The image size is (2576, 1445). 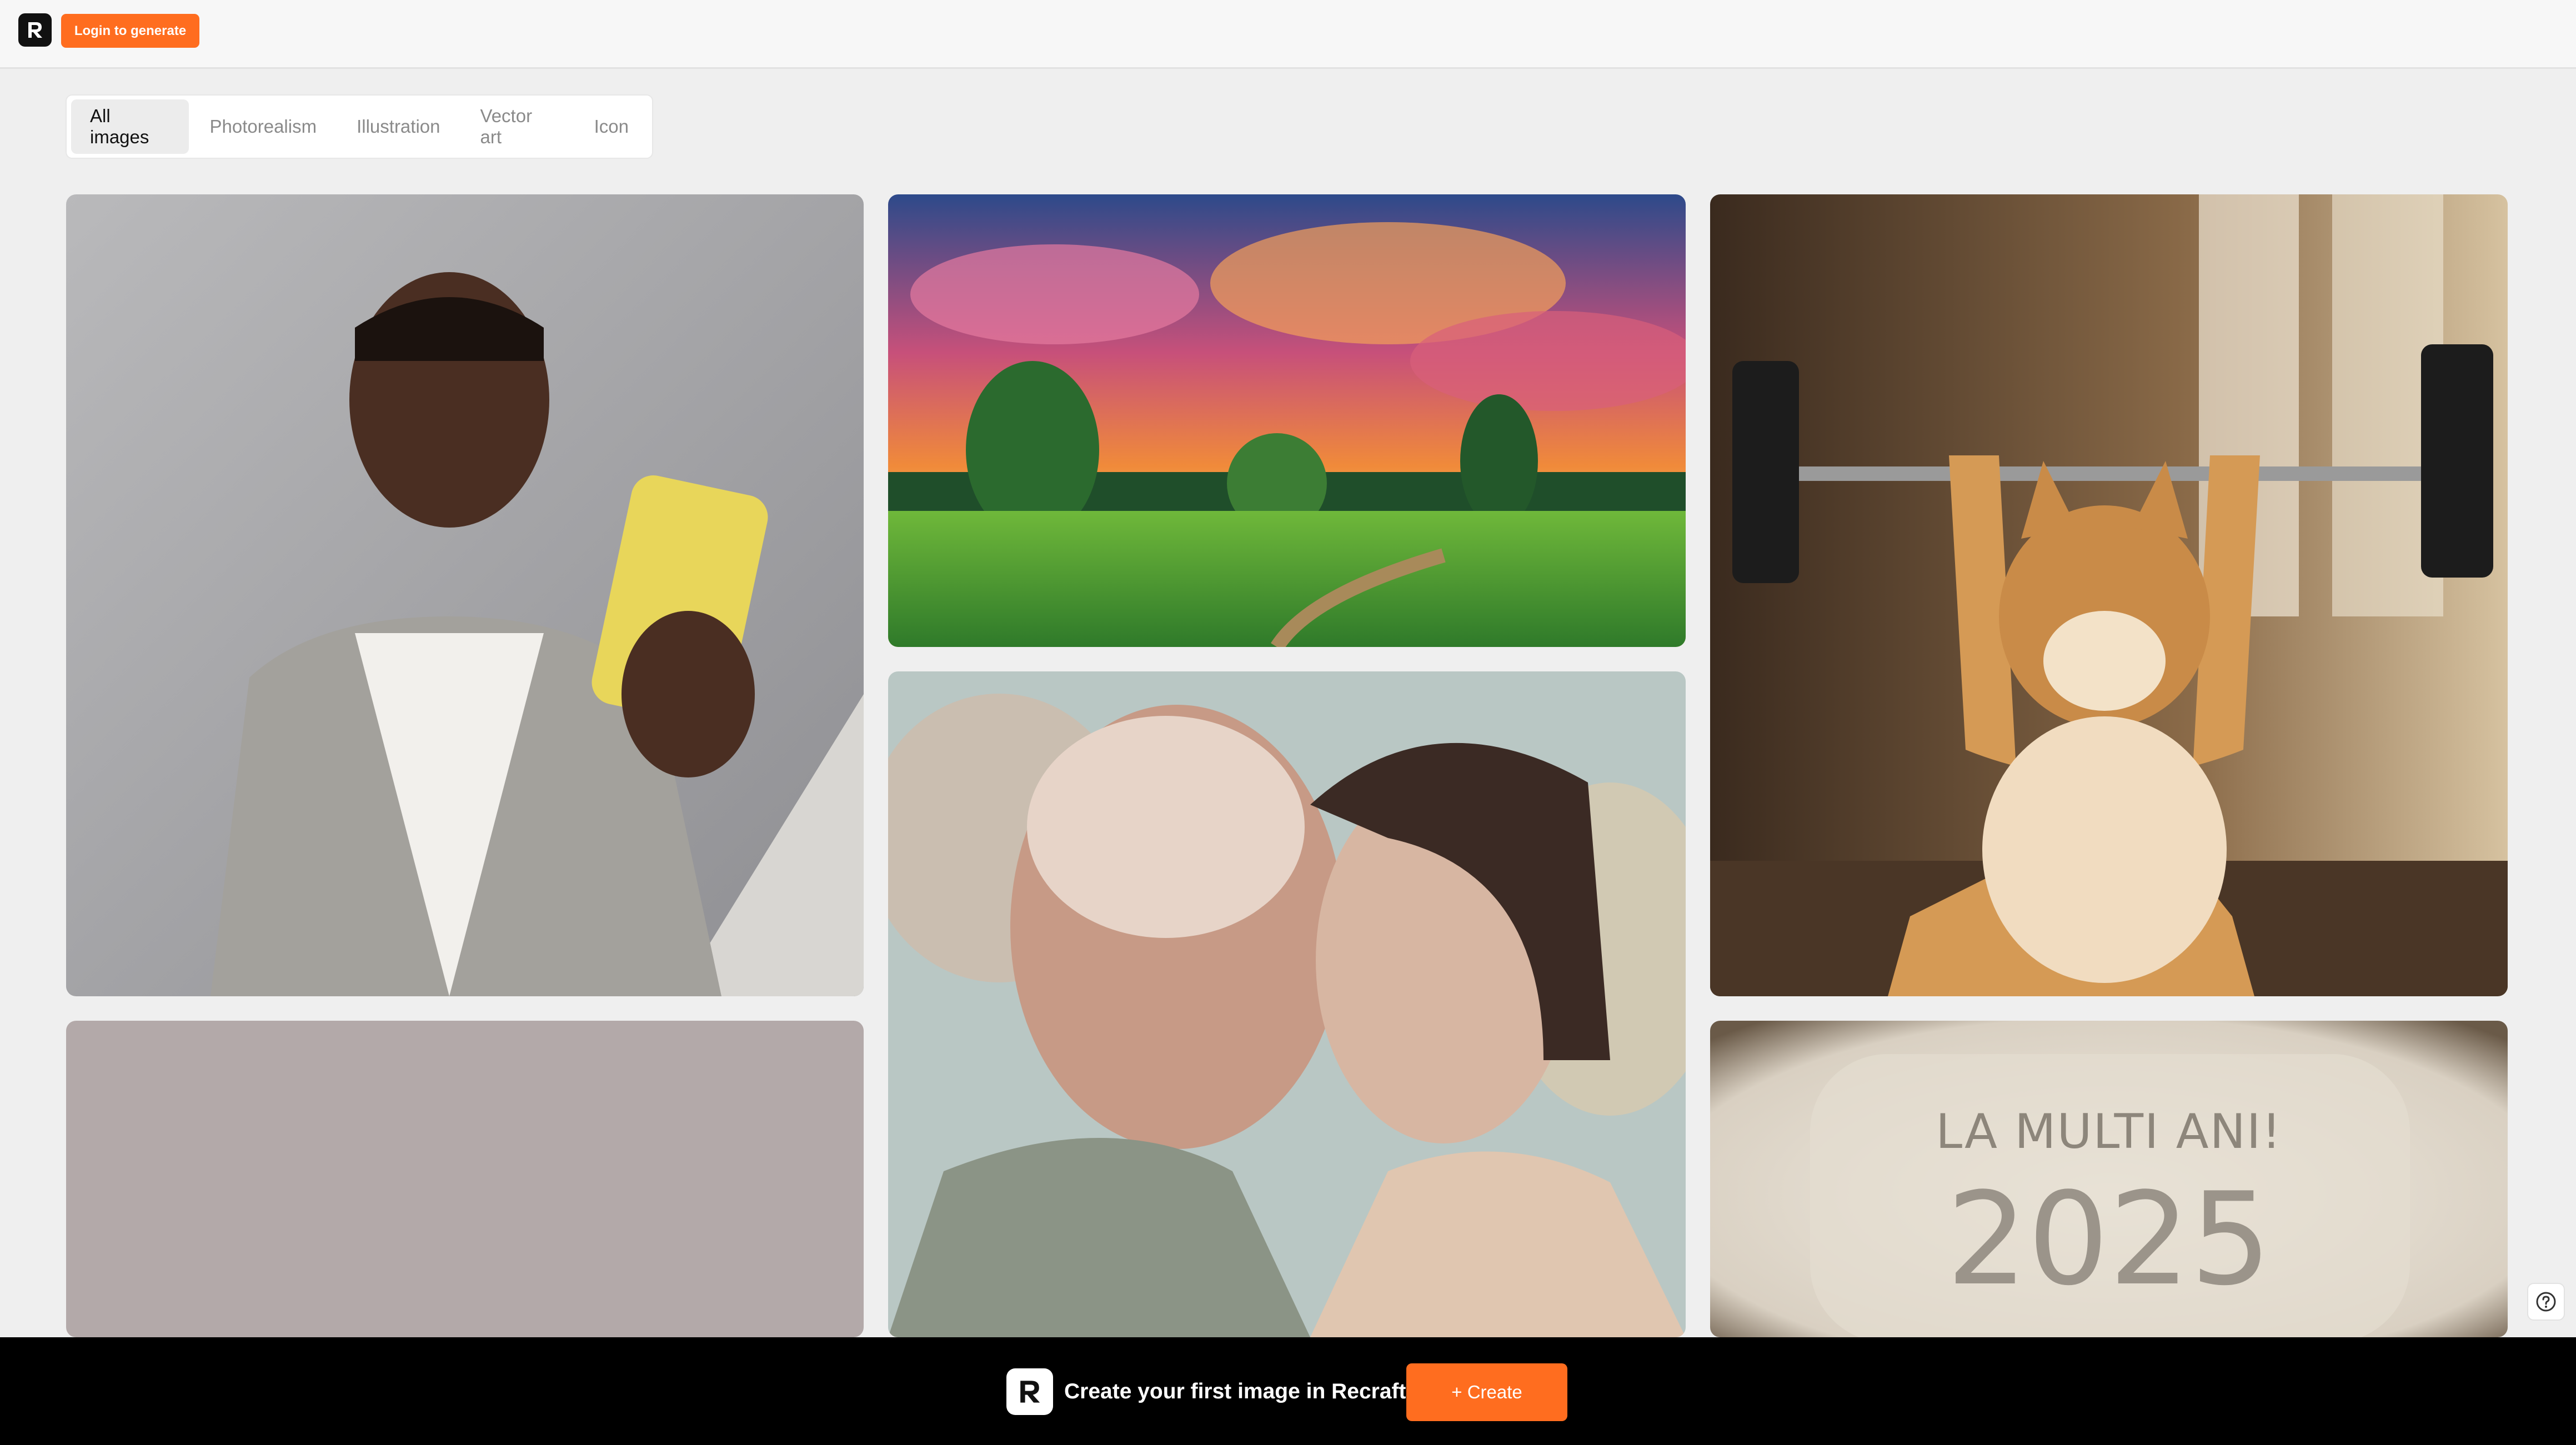 I want to click on tab-icon: Icon, so click(x=611, y=126).